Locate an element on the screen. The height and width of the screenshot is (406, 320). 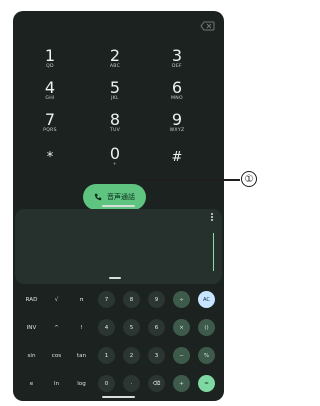
calc-key-rad: RAD is located at coordinates (31, 299).